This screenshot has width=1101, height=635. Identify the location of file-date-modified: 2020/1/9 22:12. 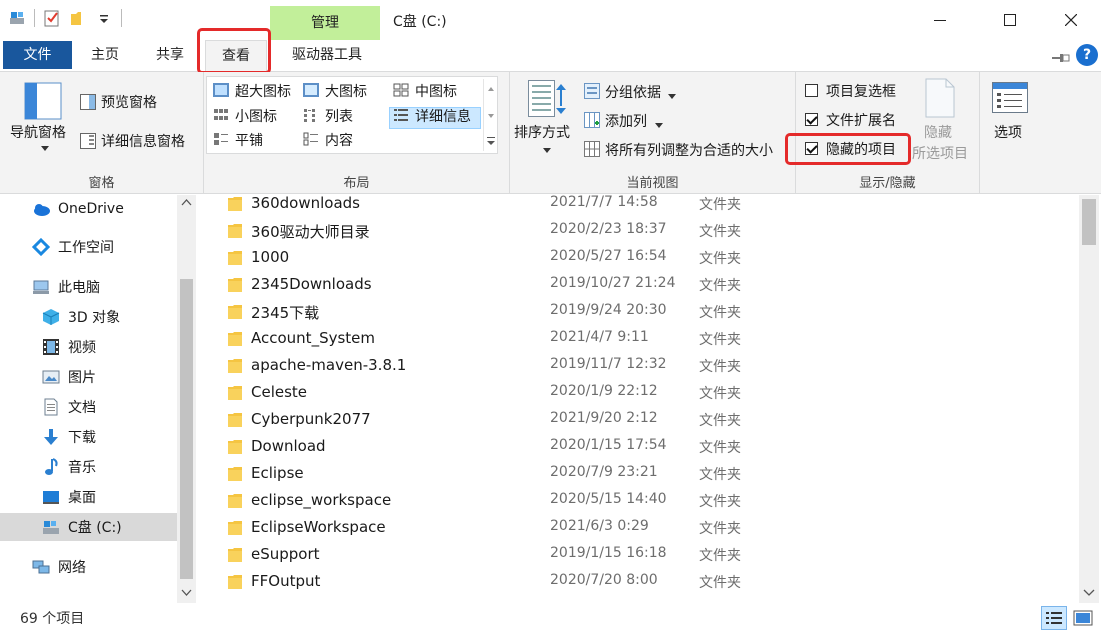
(604, 391).